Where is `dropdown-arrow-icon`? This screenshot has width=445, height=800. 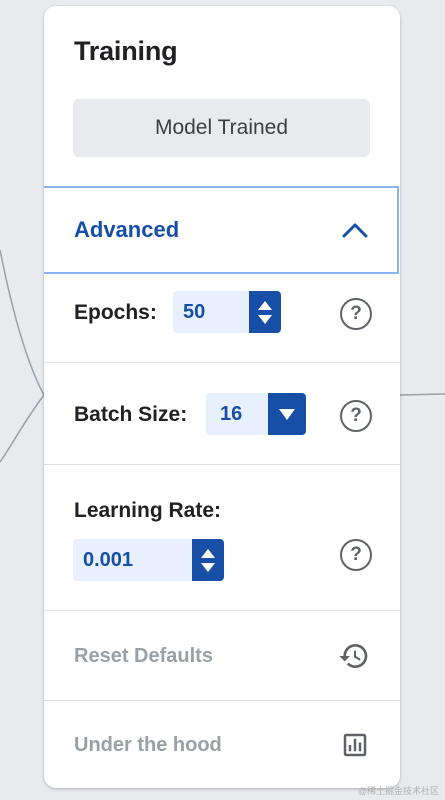 dropdown-arrow-icon is located at coordinates (287, 414).